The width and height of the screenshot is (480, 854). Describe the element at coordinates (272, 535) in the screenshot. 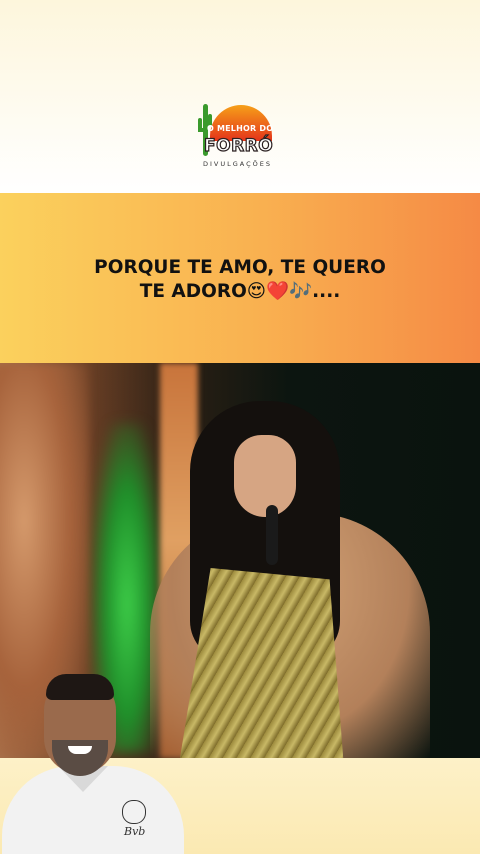

I see `microphone-icon` at that location.